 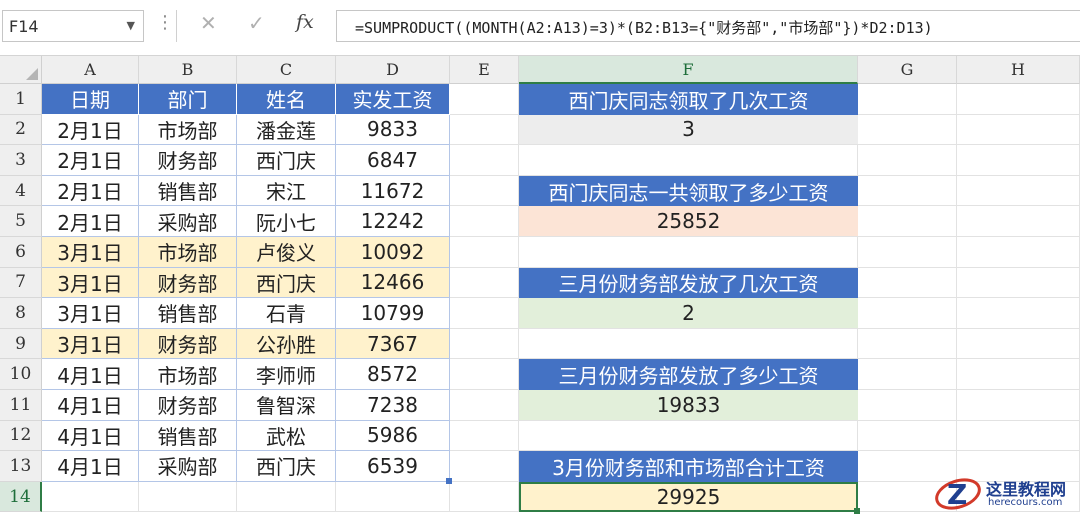 What do you see at coordinates (131, 25) in the screenshot?
I see `chevron-down-icon: ▼` at bounding box center [131, 25].